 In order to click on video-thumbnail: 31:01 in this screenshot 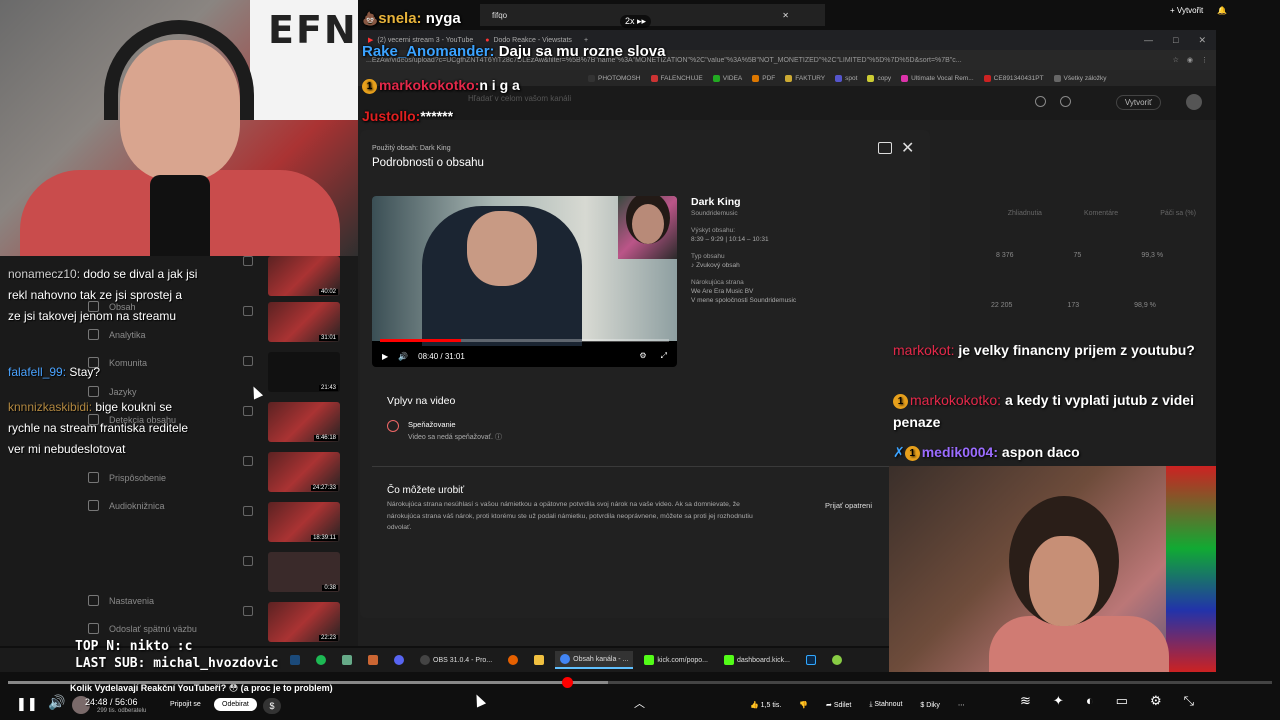, I will do `click(304, 322)`.